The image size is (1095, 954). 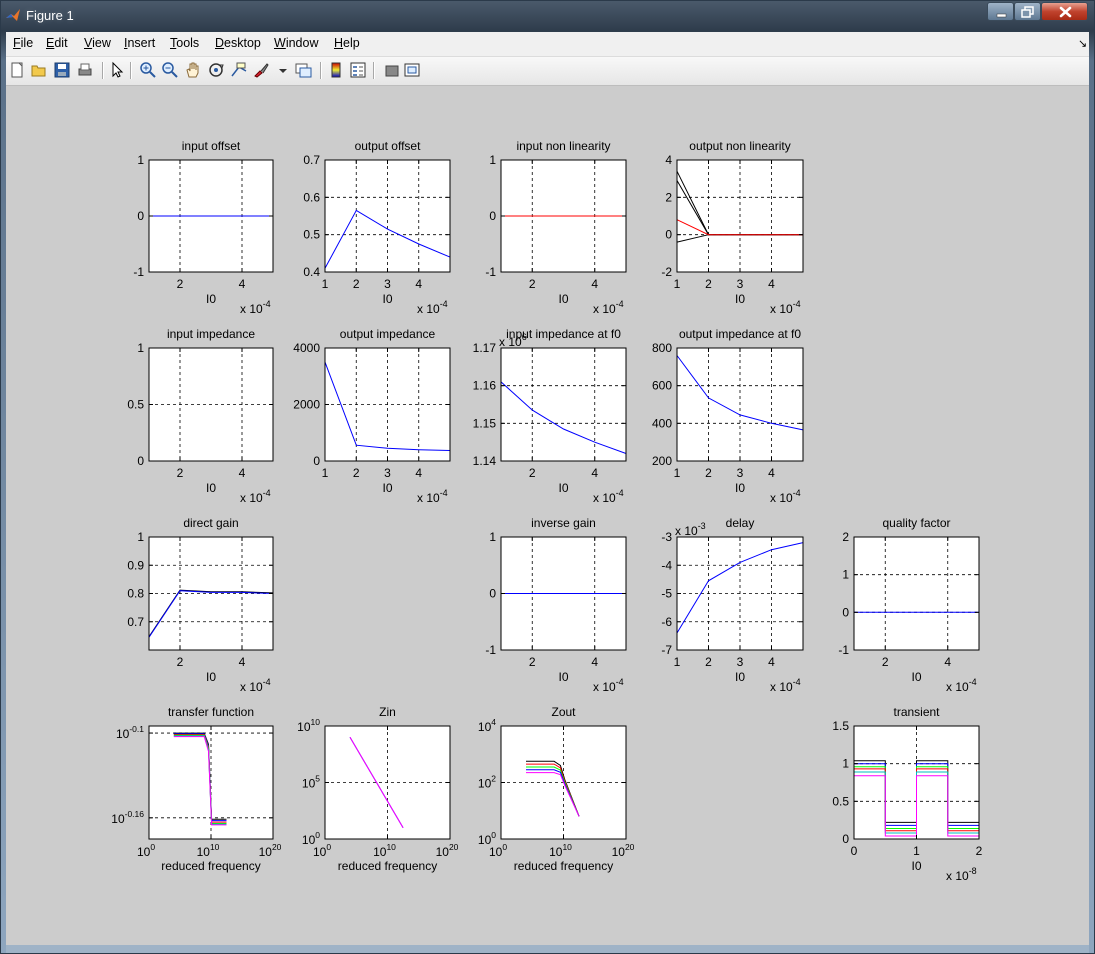 I want to click on y-tick-label: -1, so click(x=490, y=272).